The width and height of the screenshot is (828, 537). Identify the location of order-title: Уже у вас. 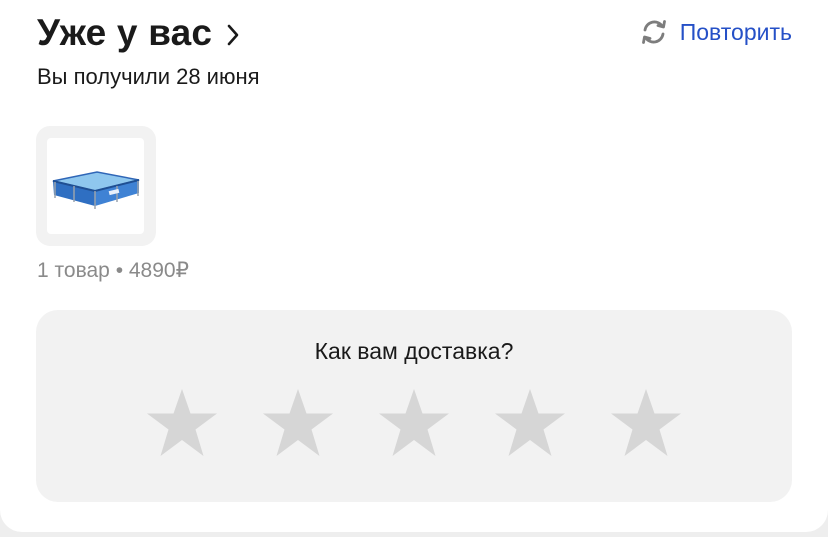
(125, 32).